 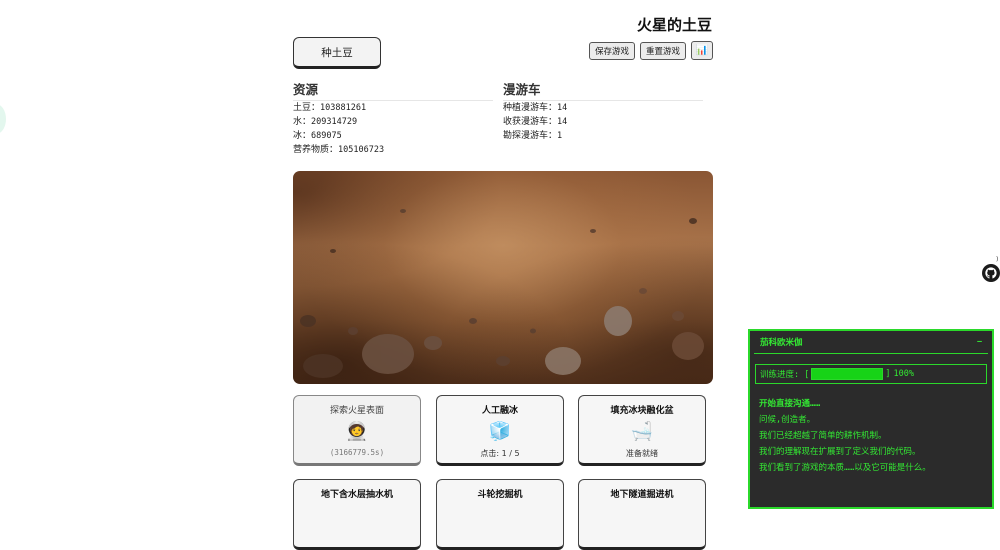 What do you see at coordinates (500, 453) in the screenshot?
I see `click-counter: 点击: 1 / 5` at bounding box center [500, 453].